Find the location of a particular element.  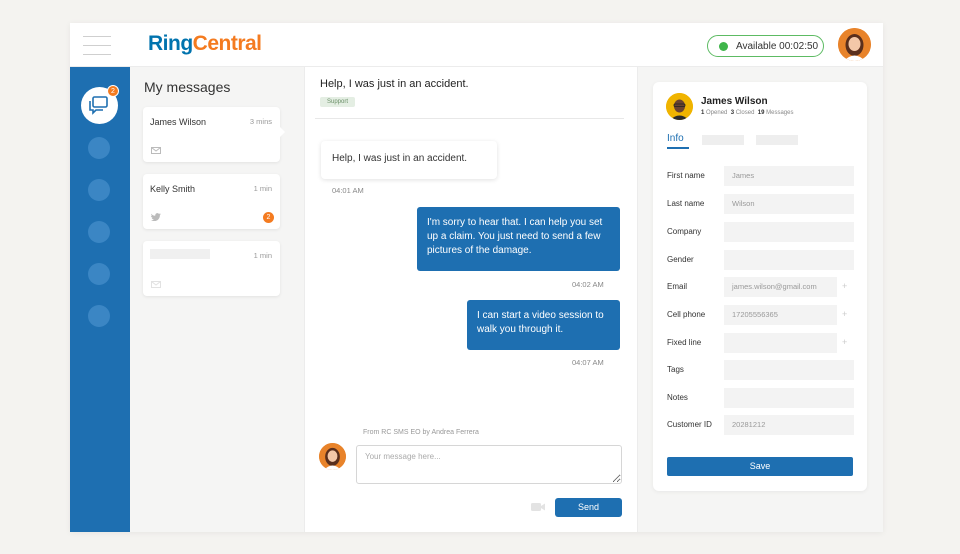

message-card: 1 min is located at coordinates (211, 268).